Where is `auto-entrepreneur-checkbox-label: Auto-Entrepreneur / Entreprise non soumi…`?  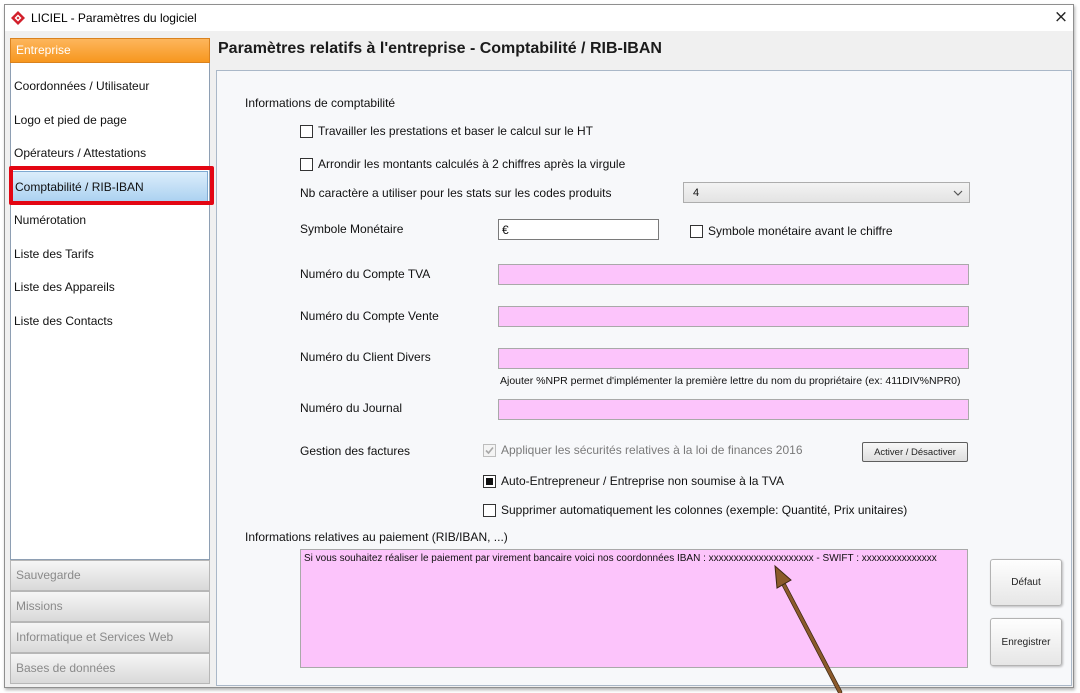 auto-entrepreneur-checkbox-label: Auto-Entrepreneur / Entreprise non soumi… is located at coordinates (643, 481).